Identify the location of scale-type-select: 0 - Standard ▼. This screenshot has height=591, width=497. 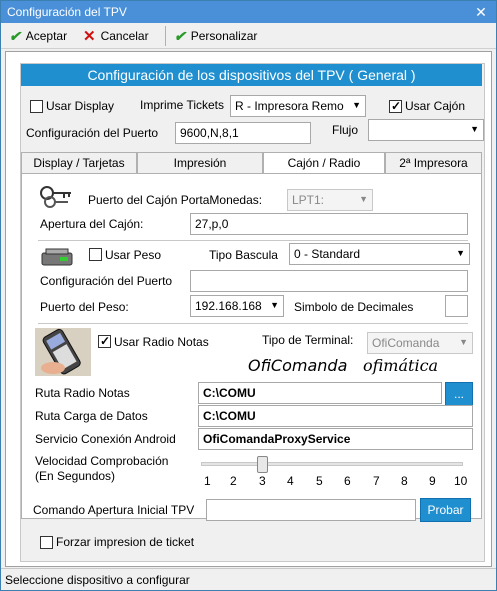
(379, 254).